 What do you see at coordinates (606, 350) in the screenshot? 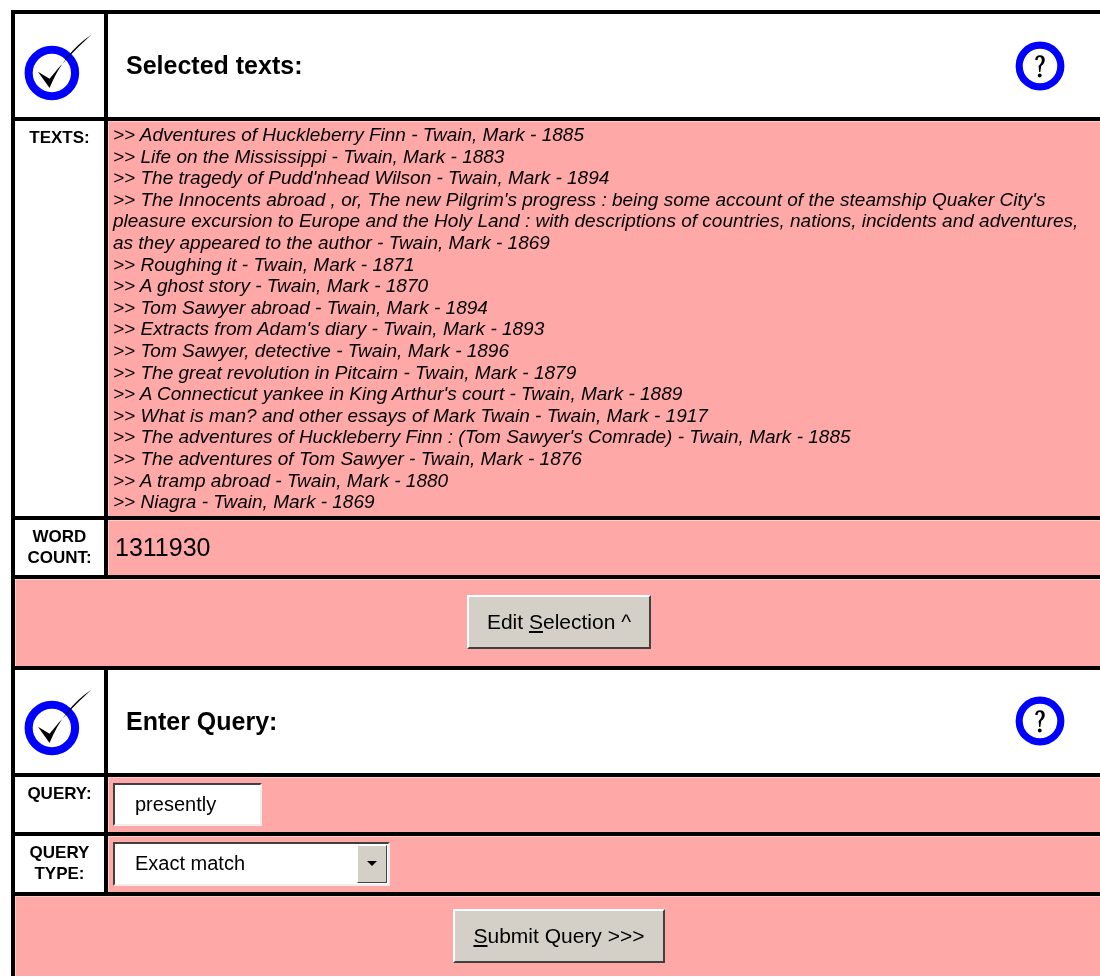
I see `text-entry: >> Tom Sawyer, detective - Twain, Mark - 1896` at bounding box center [606, 350].